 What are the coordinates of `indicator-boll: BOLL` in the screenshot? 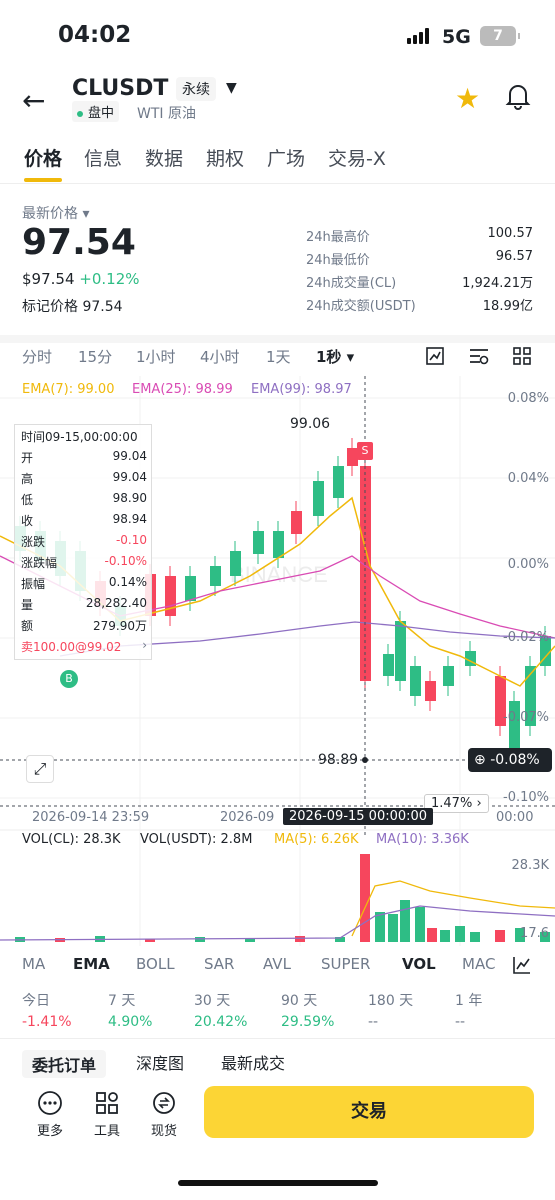 It's located at (155, 964).